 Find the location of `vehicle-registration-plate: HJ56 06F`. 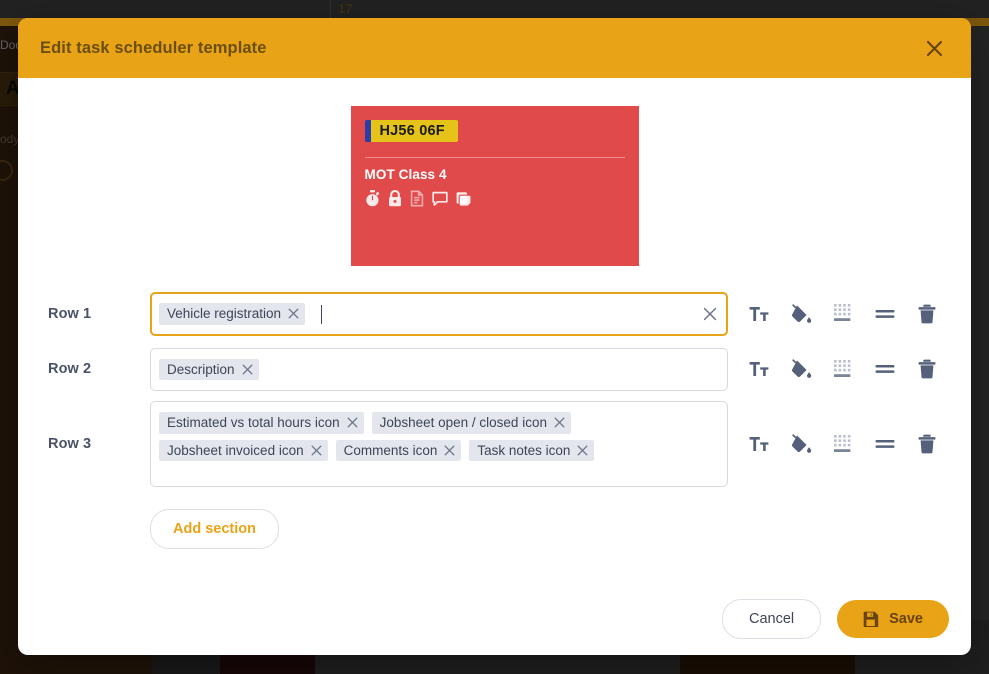

vehicle-registration-plate: HJ56 06F is located at coordinates (411, 131).